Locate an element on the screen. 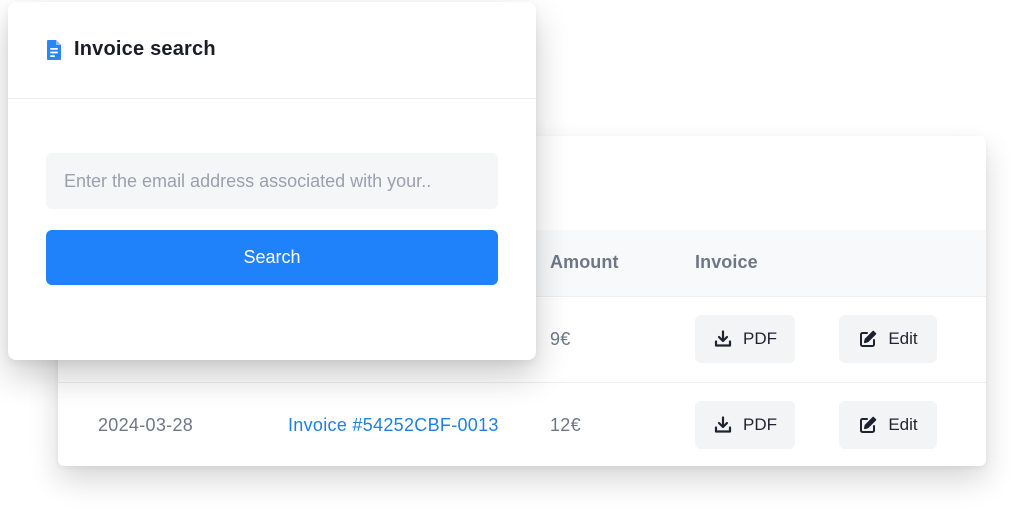  search-card-header: Invoice search is located at coordinates (272, 50).